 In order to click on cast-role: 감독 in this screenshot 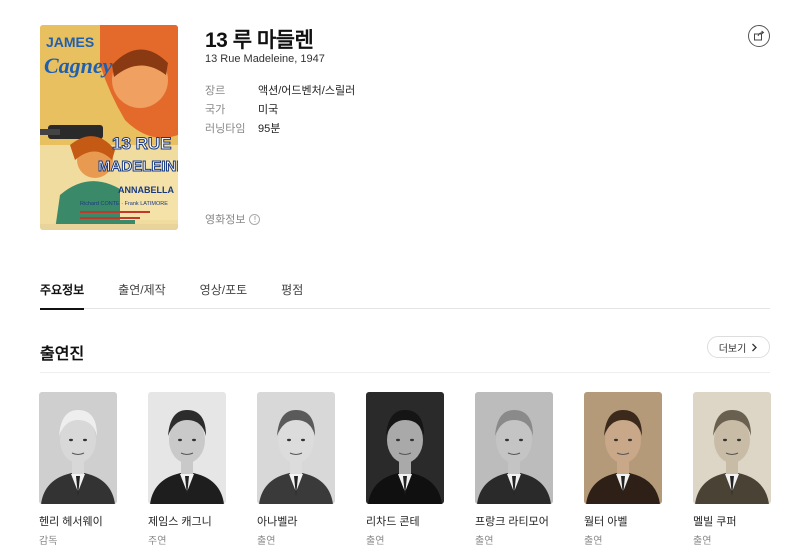, I will do `click(48, 541)`.